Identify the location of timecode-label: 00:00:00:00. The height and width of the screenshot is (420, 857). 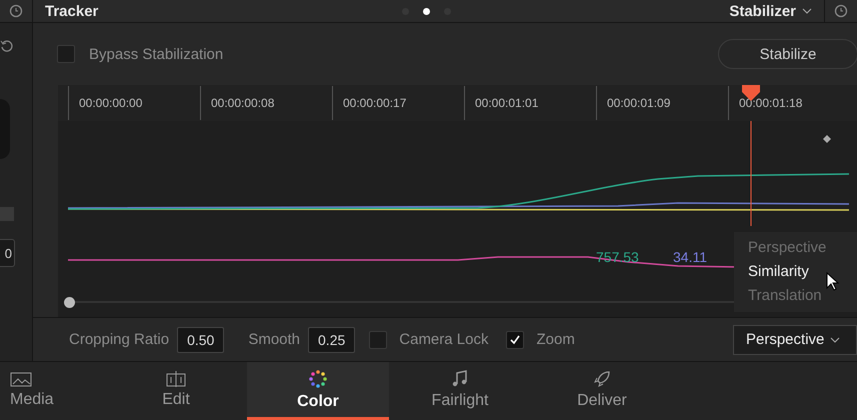
(134, 103).